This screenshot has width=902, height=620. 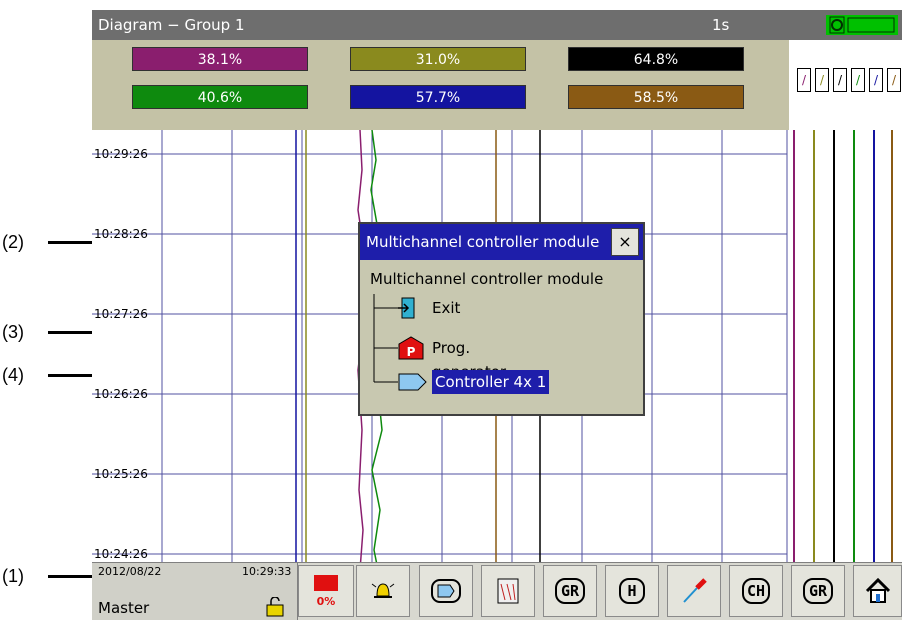 I want to click on group-button: GR, so click(x=570, y=591).